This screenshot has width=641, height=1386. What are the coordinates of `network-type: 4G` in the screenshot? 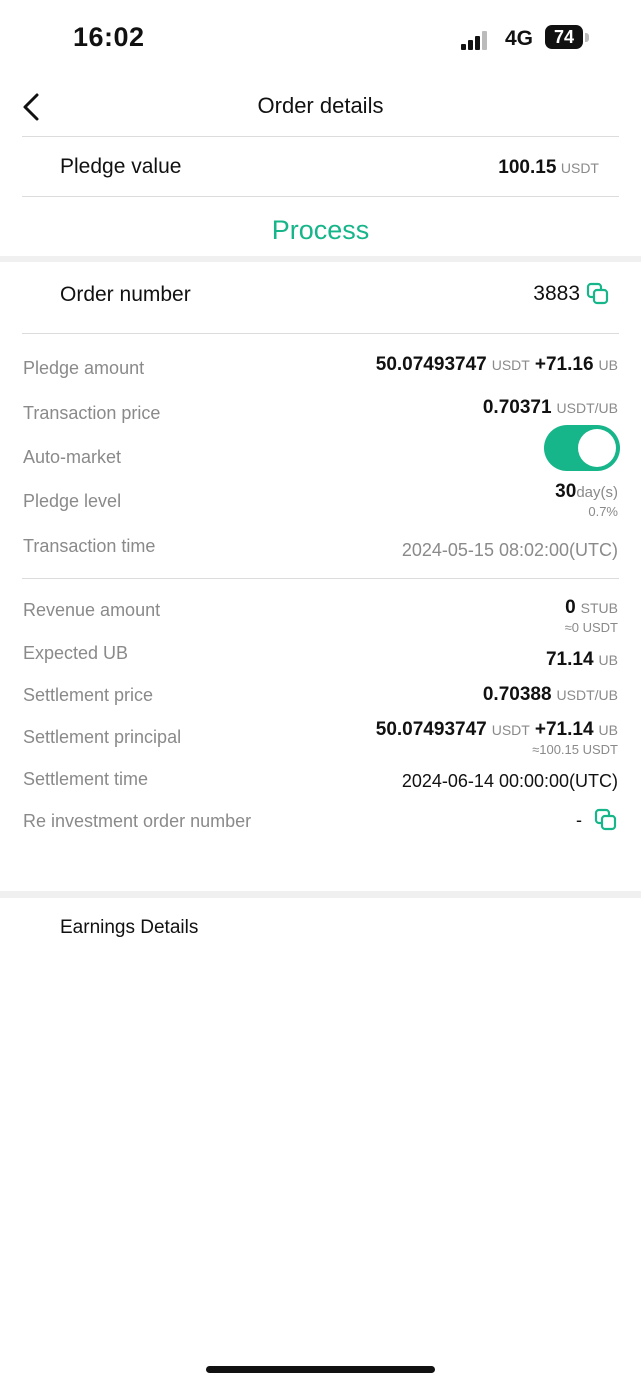 It's located at (519, 38).